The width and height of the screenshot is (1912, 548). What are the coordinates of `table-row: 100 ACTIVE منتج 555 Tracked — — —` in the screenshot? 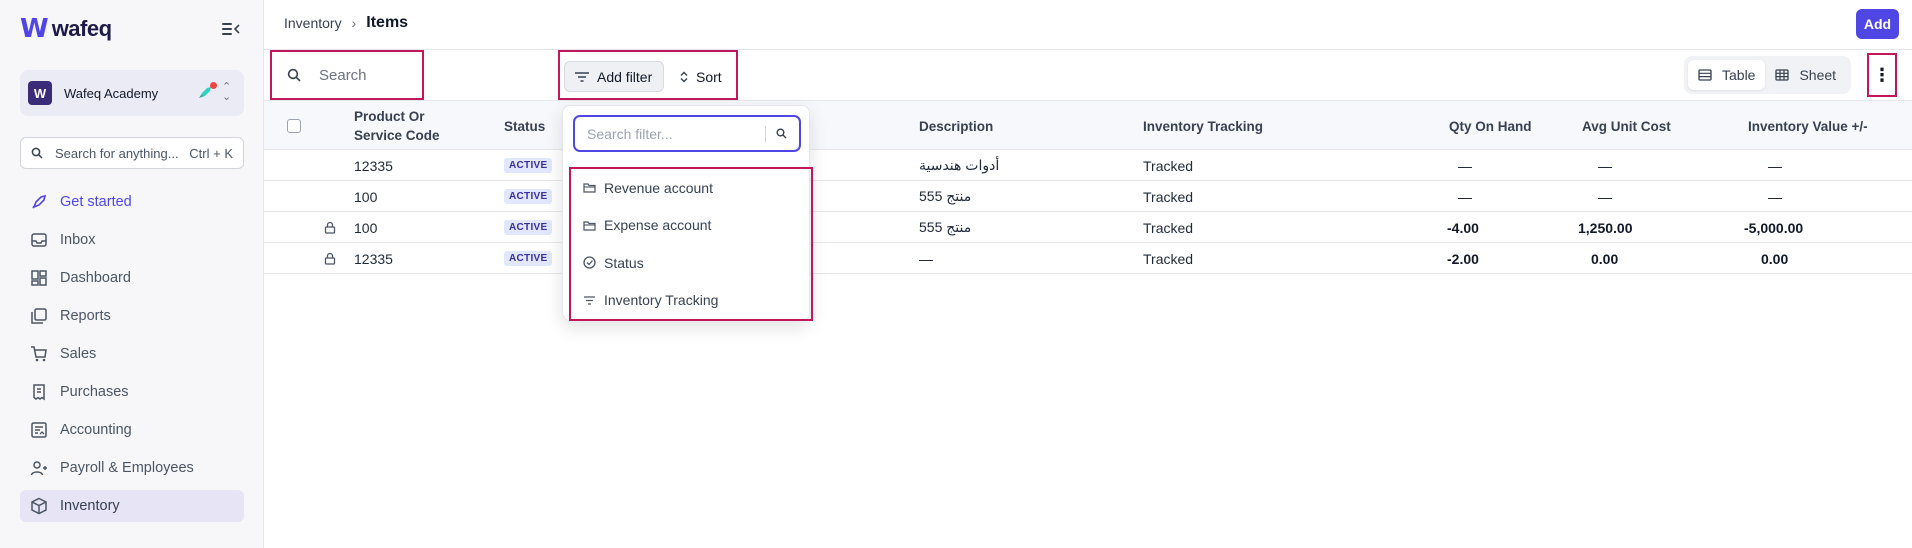 It's located at (1088, 196).